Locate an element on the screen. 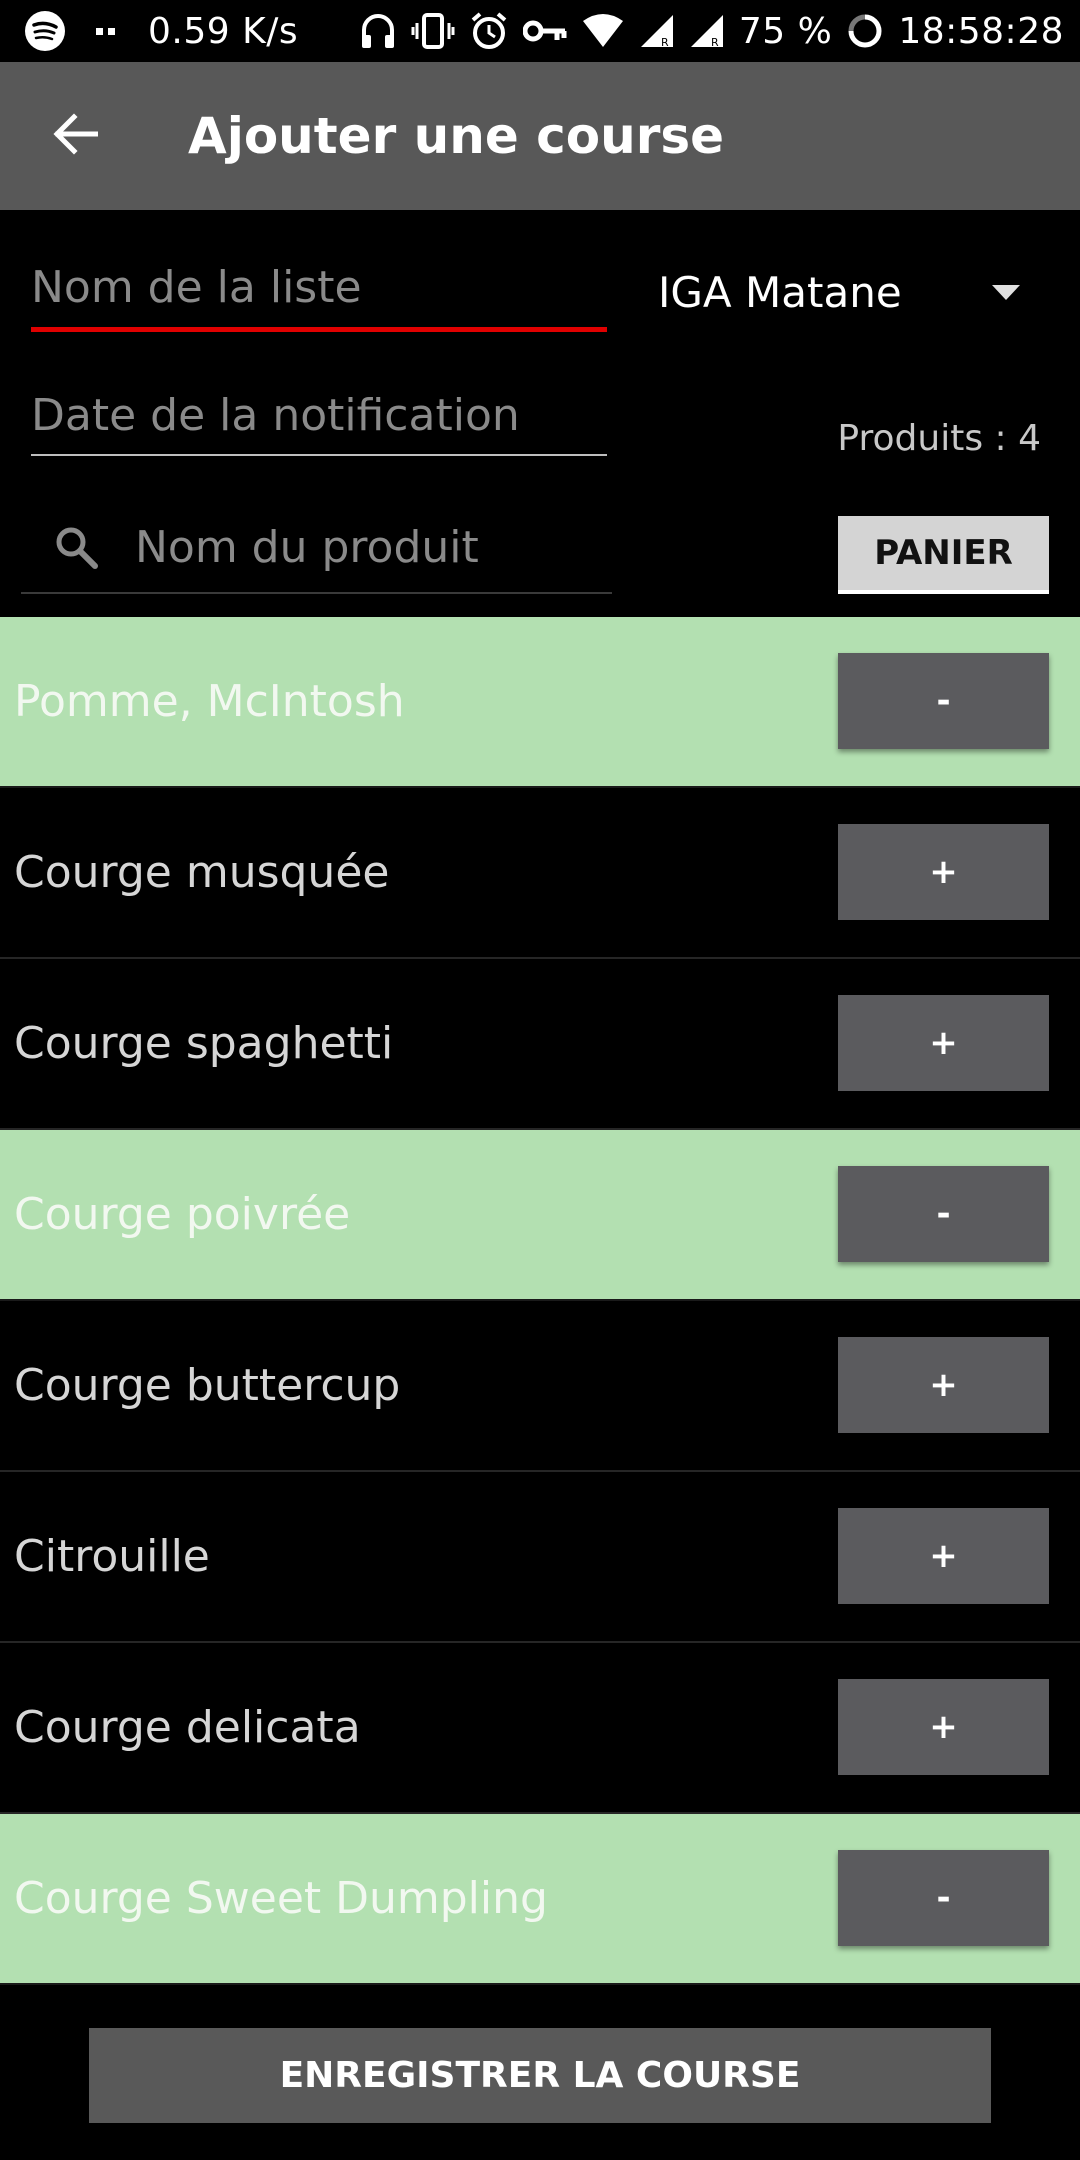 This screenshot has width=1080, height=2160. product-name: Courge delicata is located at coordinates (187, 1727).